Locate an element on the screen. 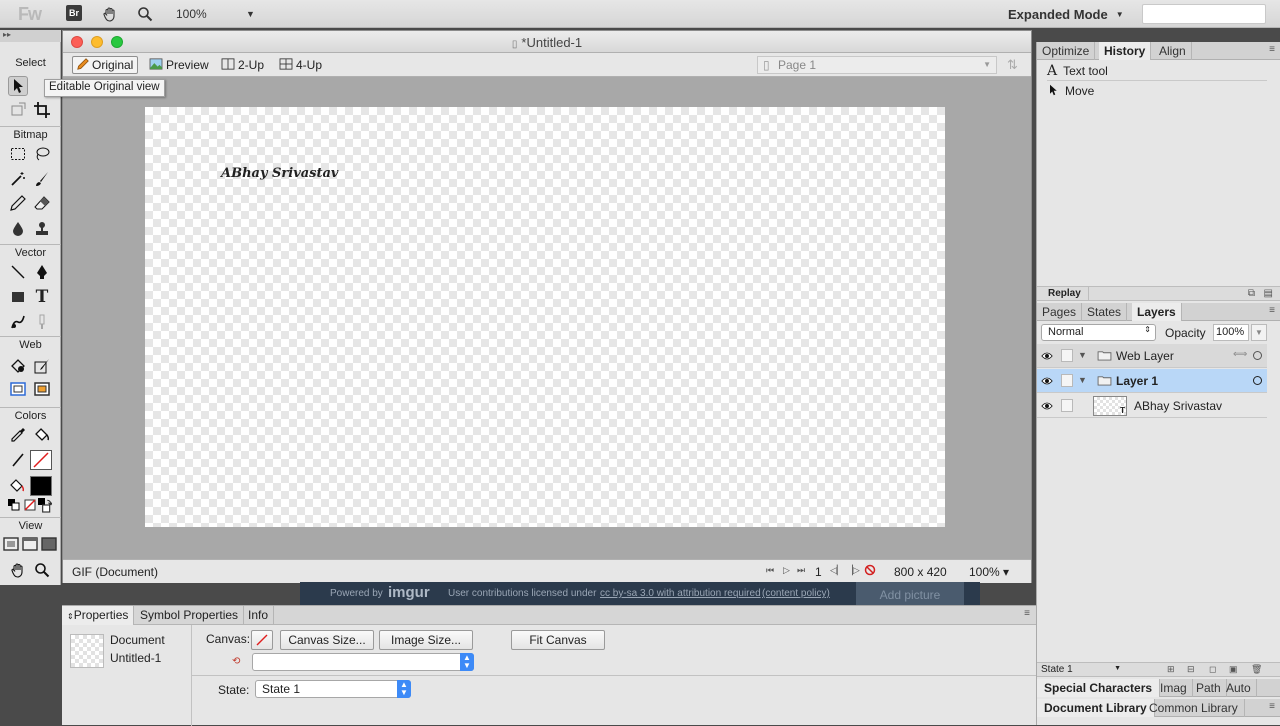 The image size is (1280, 726). hotspot-tool-icon is located at coordinates (18, 366).